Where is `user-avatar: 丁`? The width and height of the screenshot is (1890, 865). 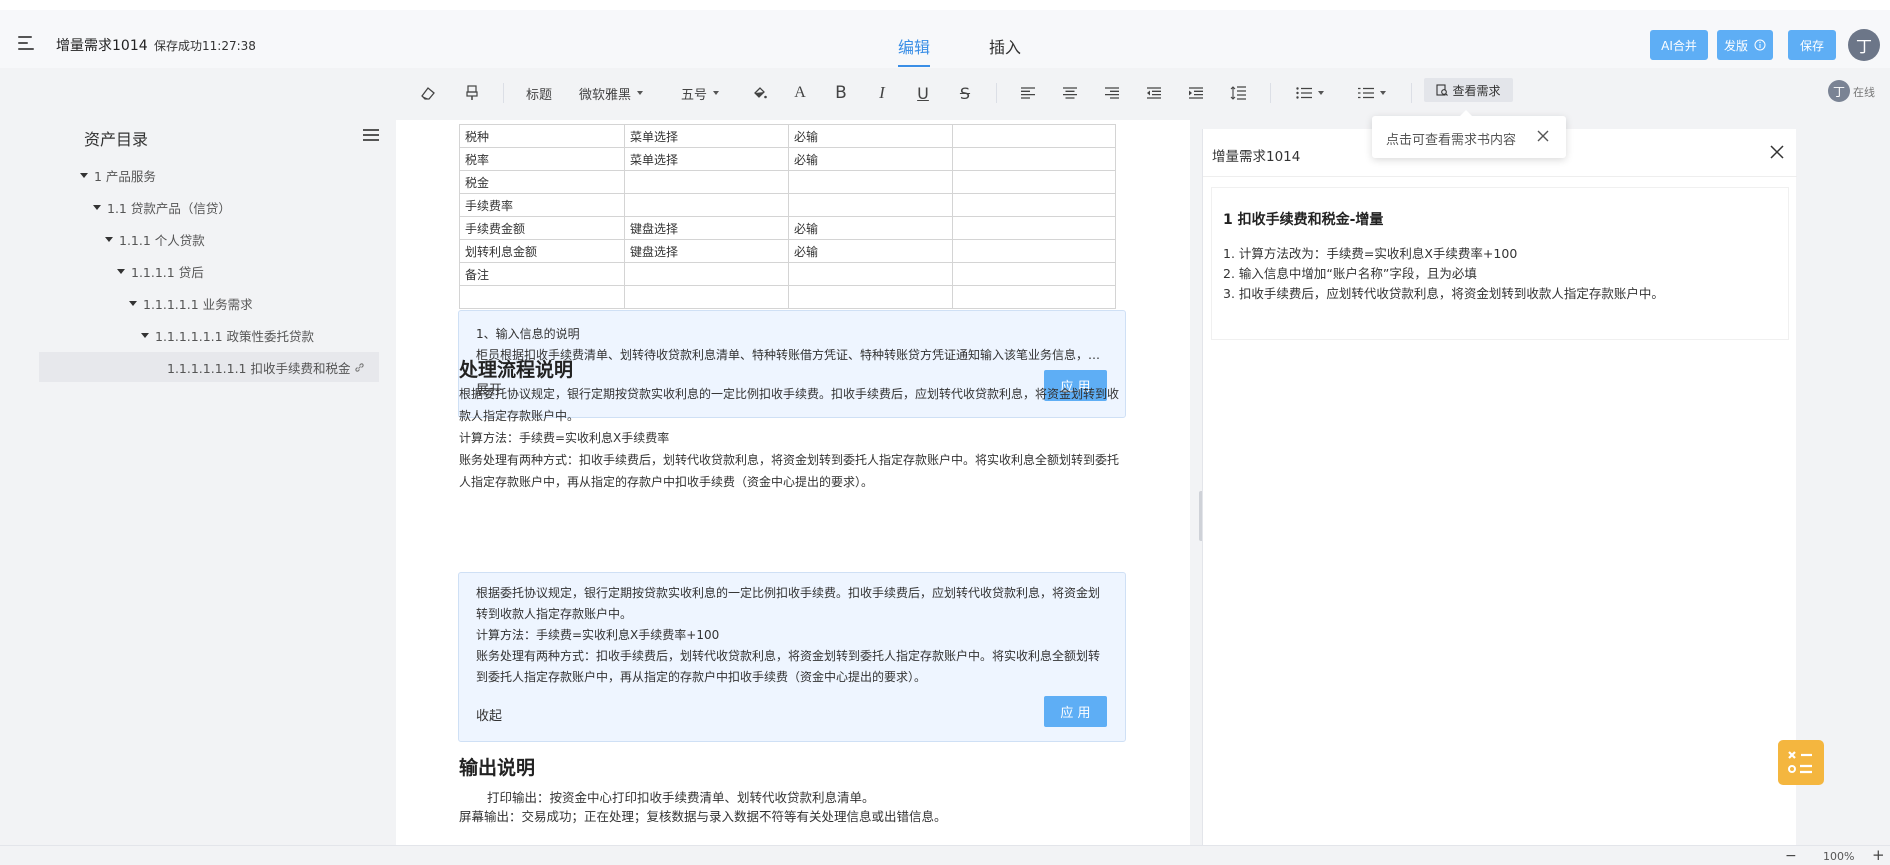 user-avatar: 丁 is located at coordinates (1864, 45).